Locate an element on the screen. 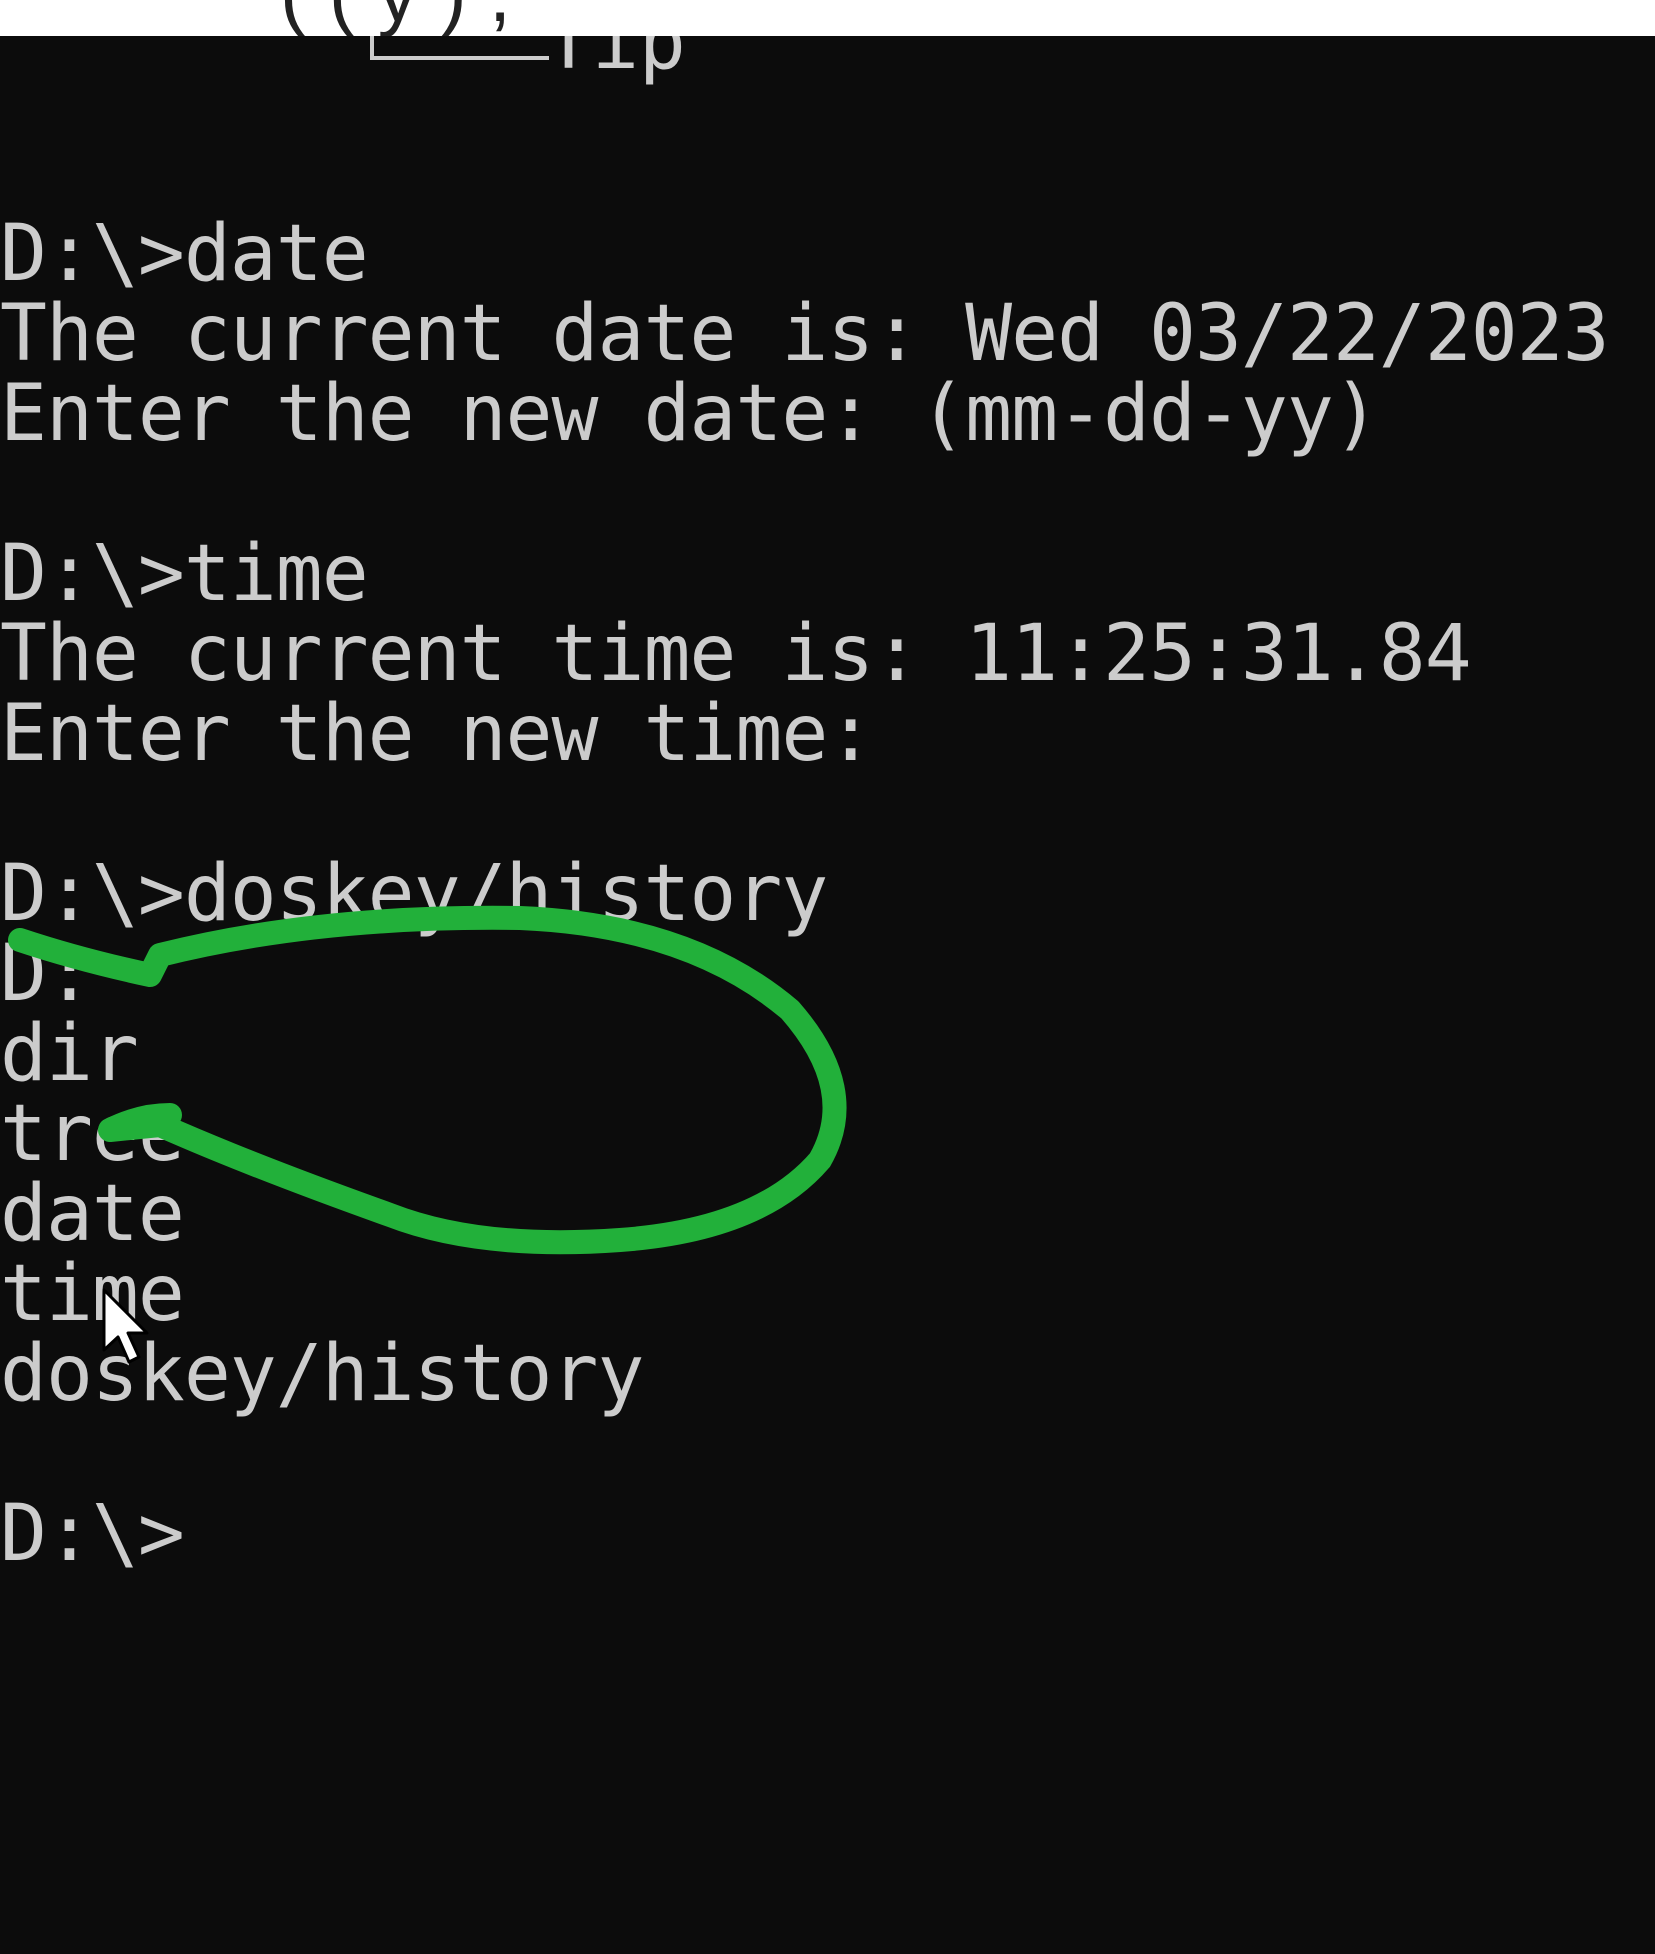  tree-fragment-label: Tip is located at coordinates (615, 61).